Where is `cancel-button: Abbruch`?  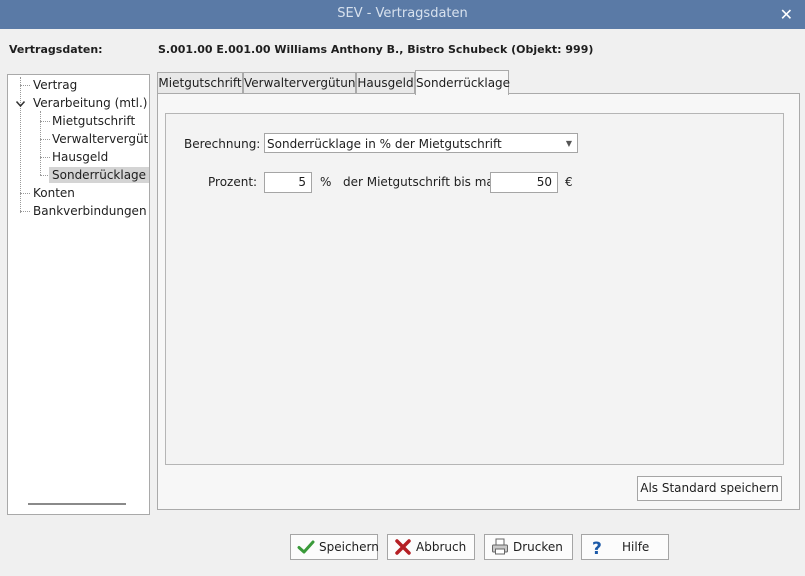
cancel-button: Abbruch is located at coordinates (431, 547).